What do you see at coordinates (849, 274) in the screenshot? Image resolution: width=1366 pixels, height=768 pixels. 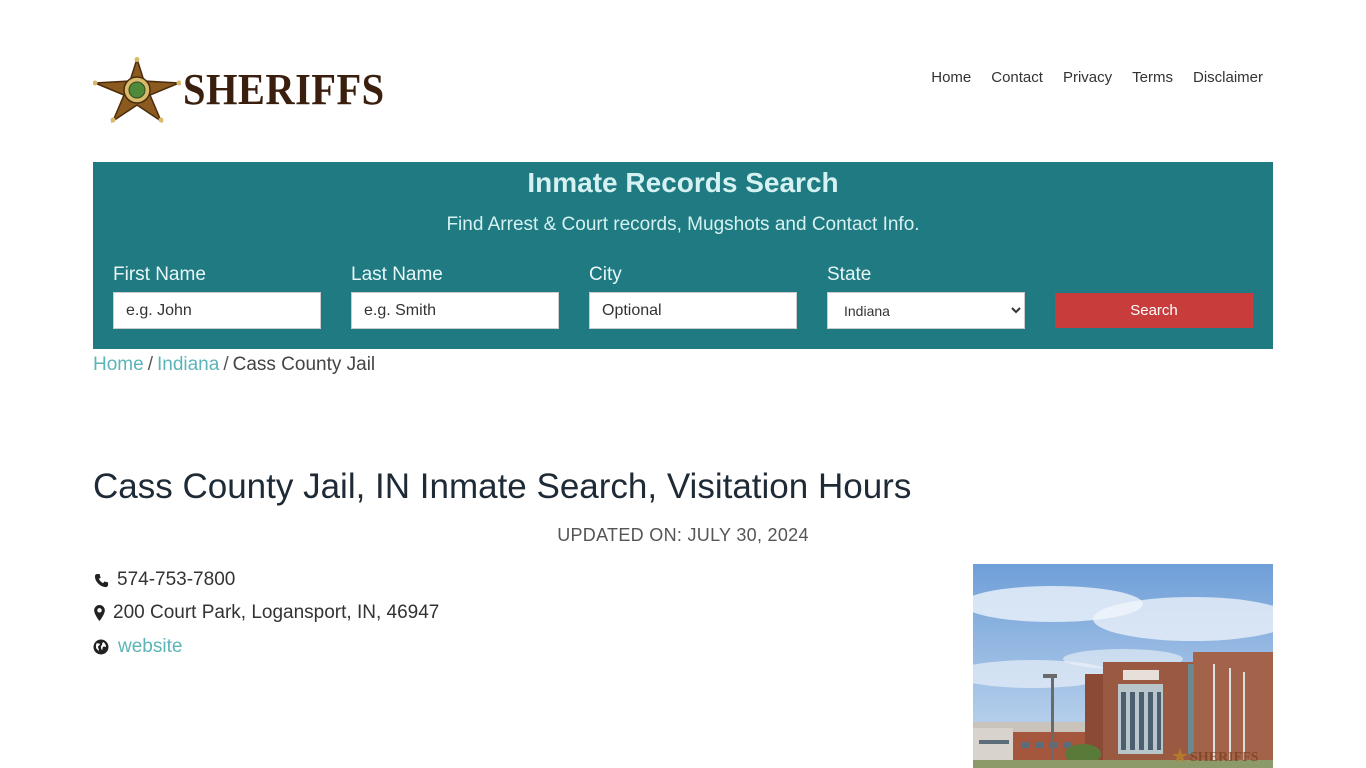 I see `state-label: State` at bounding box center [849, 274].